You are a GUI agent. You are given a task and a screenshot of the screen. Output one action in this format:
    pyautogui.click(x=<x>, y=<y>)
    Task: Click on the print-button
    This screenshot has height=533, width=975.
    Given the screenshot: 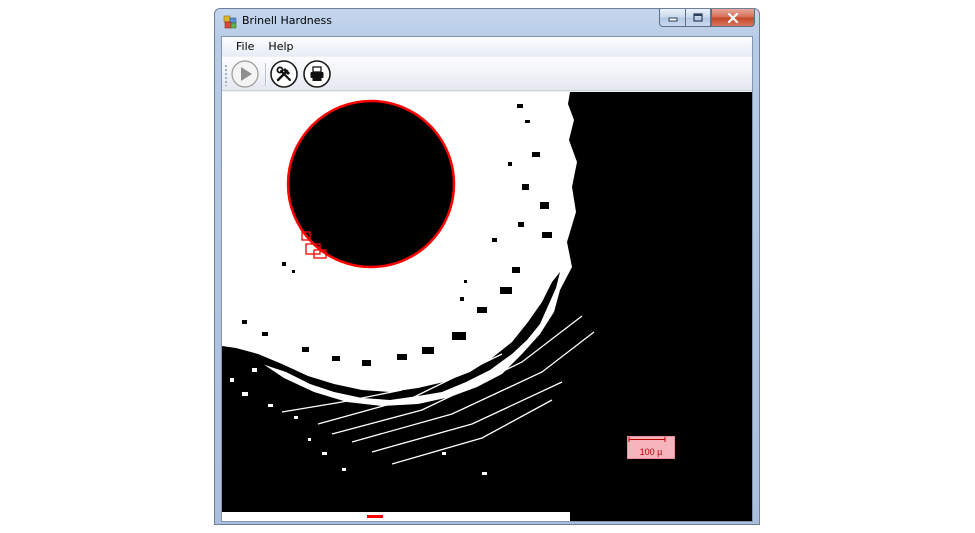 What is the action you would take?
    pyautogui.click(x=317, y=74)
    